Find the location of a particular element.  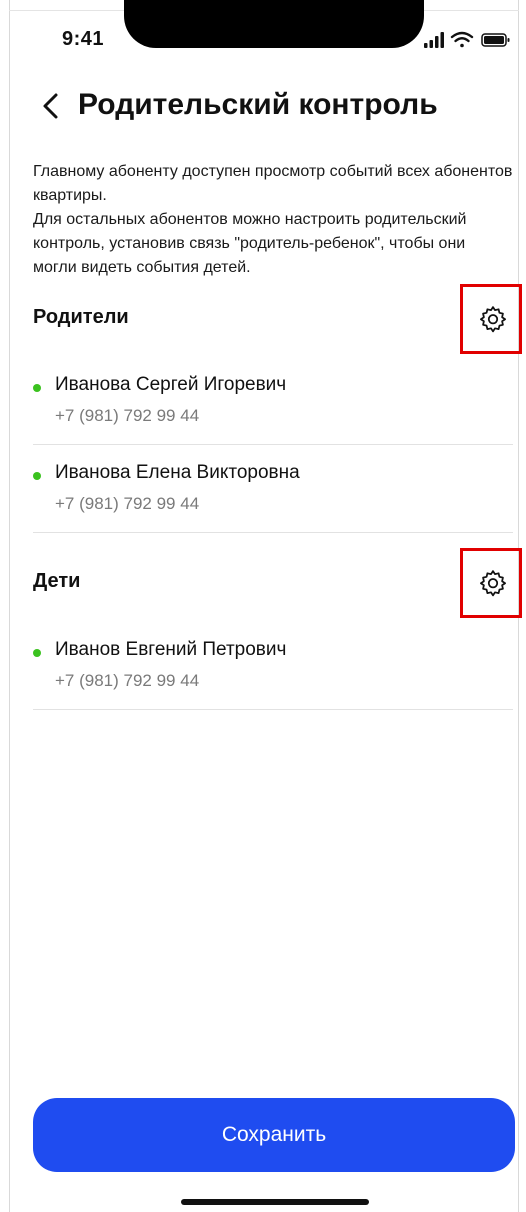

children-settings-button is located at coordinates (491, 583).